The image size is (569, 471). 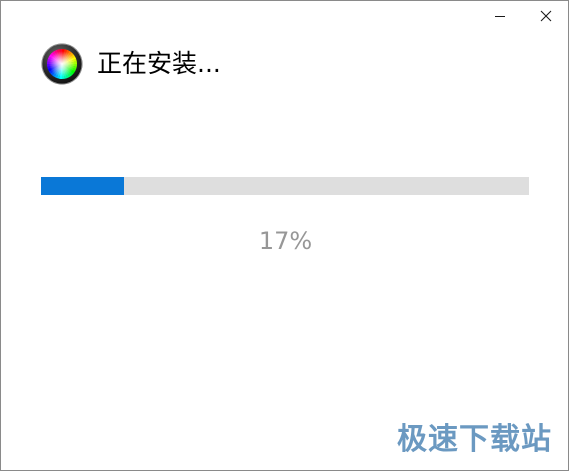 I want to click on watermark-text: 极速下载站, so click(x=474, y=439).